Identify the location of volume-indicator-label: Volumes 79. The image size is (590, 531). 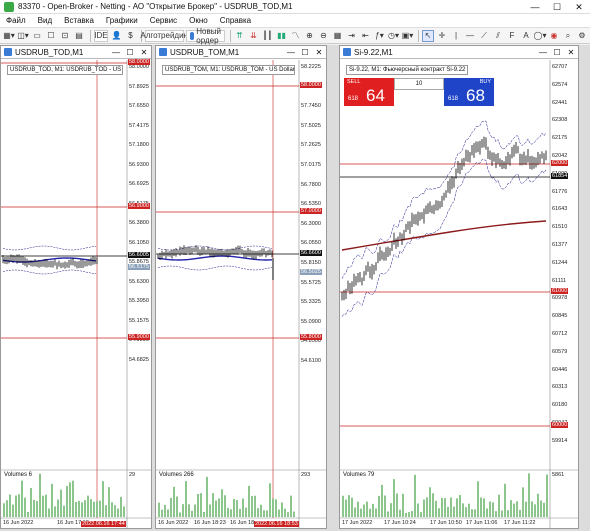
(359, 475).